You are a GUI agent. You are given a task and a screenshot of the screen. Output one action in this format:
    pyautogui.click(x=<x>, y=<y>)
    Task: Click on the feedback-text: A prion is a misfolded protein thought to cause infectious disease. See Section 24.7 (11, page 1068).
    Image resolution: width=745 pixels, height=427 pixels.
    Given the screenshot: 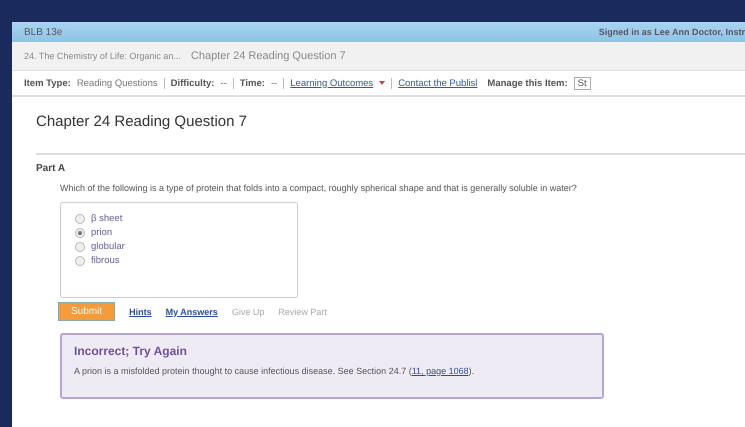 What is the action you would take?
    pyautogui.click(x=275, y=371)
    